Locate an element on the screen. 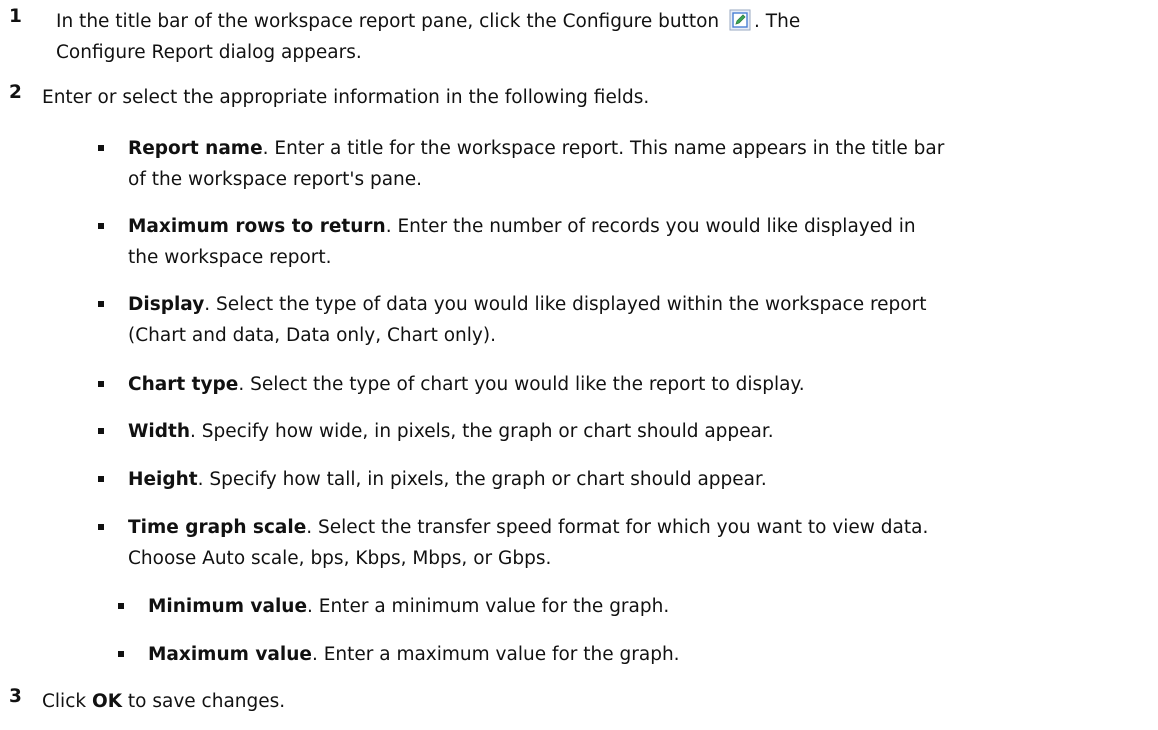 This screenshot has width=1158, height=730. configure-button-icon is located at coordinates (740, 20).